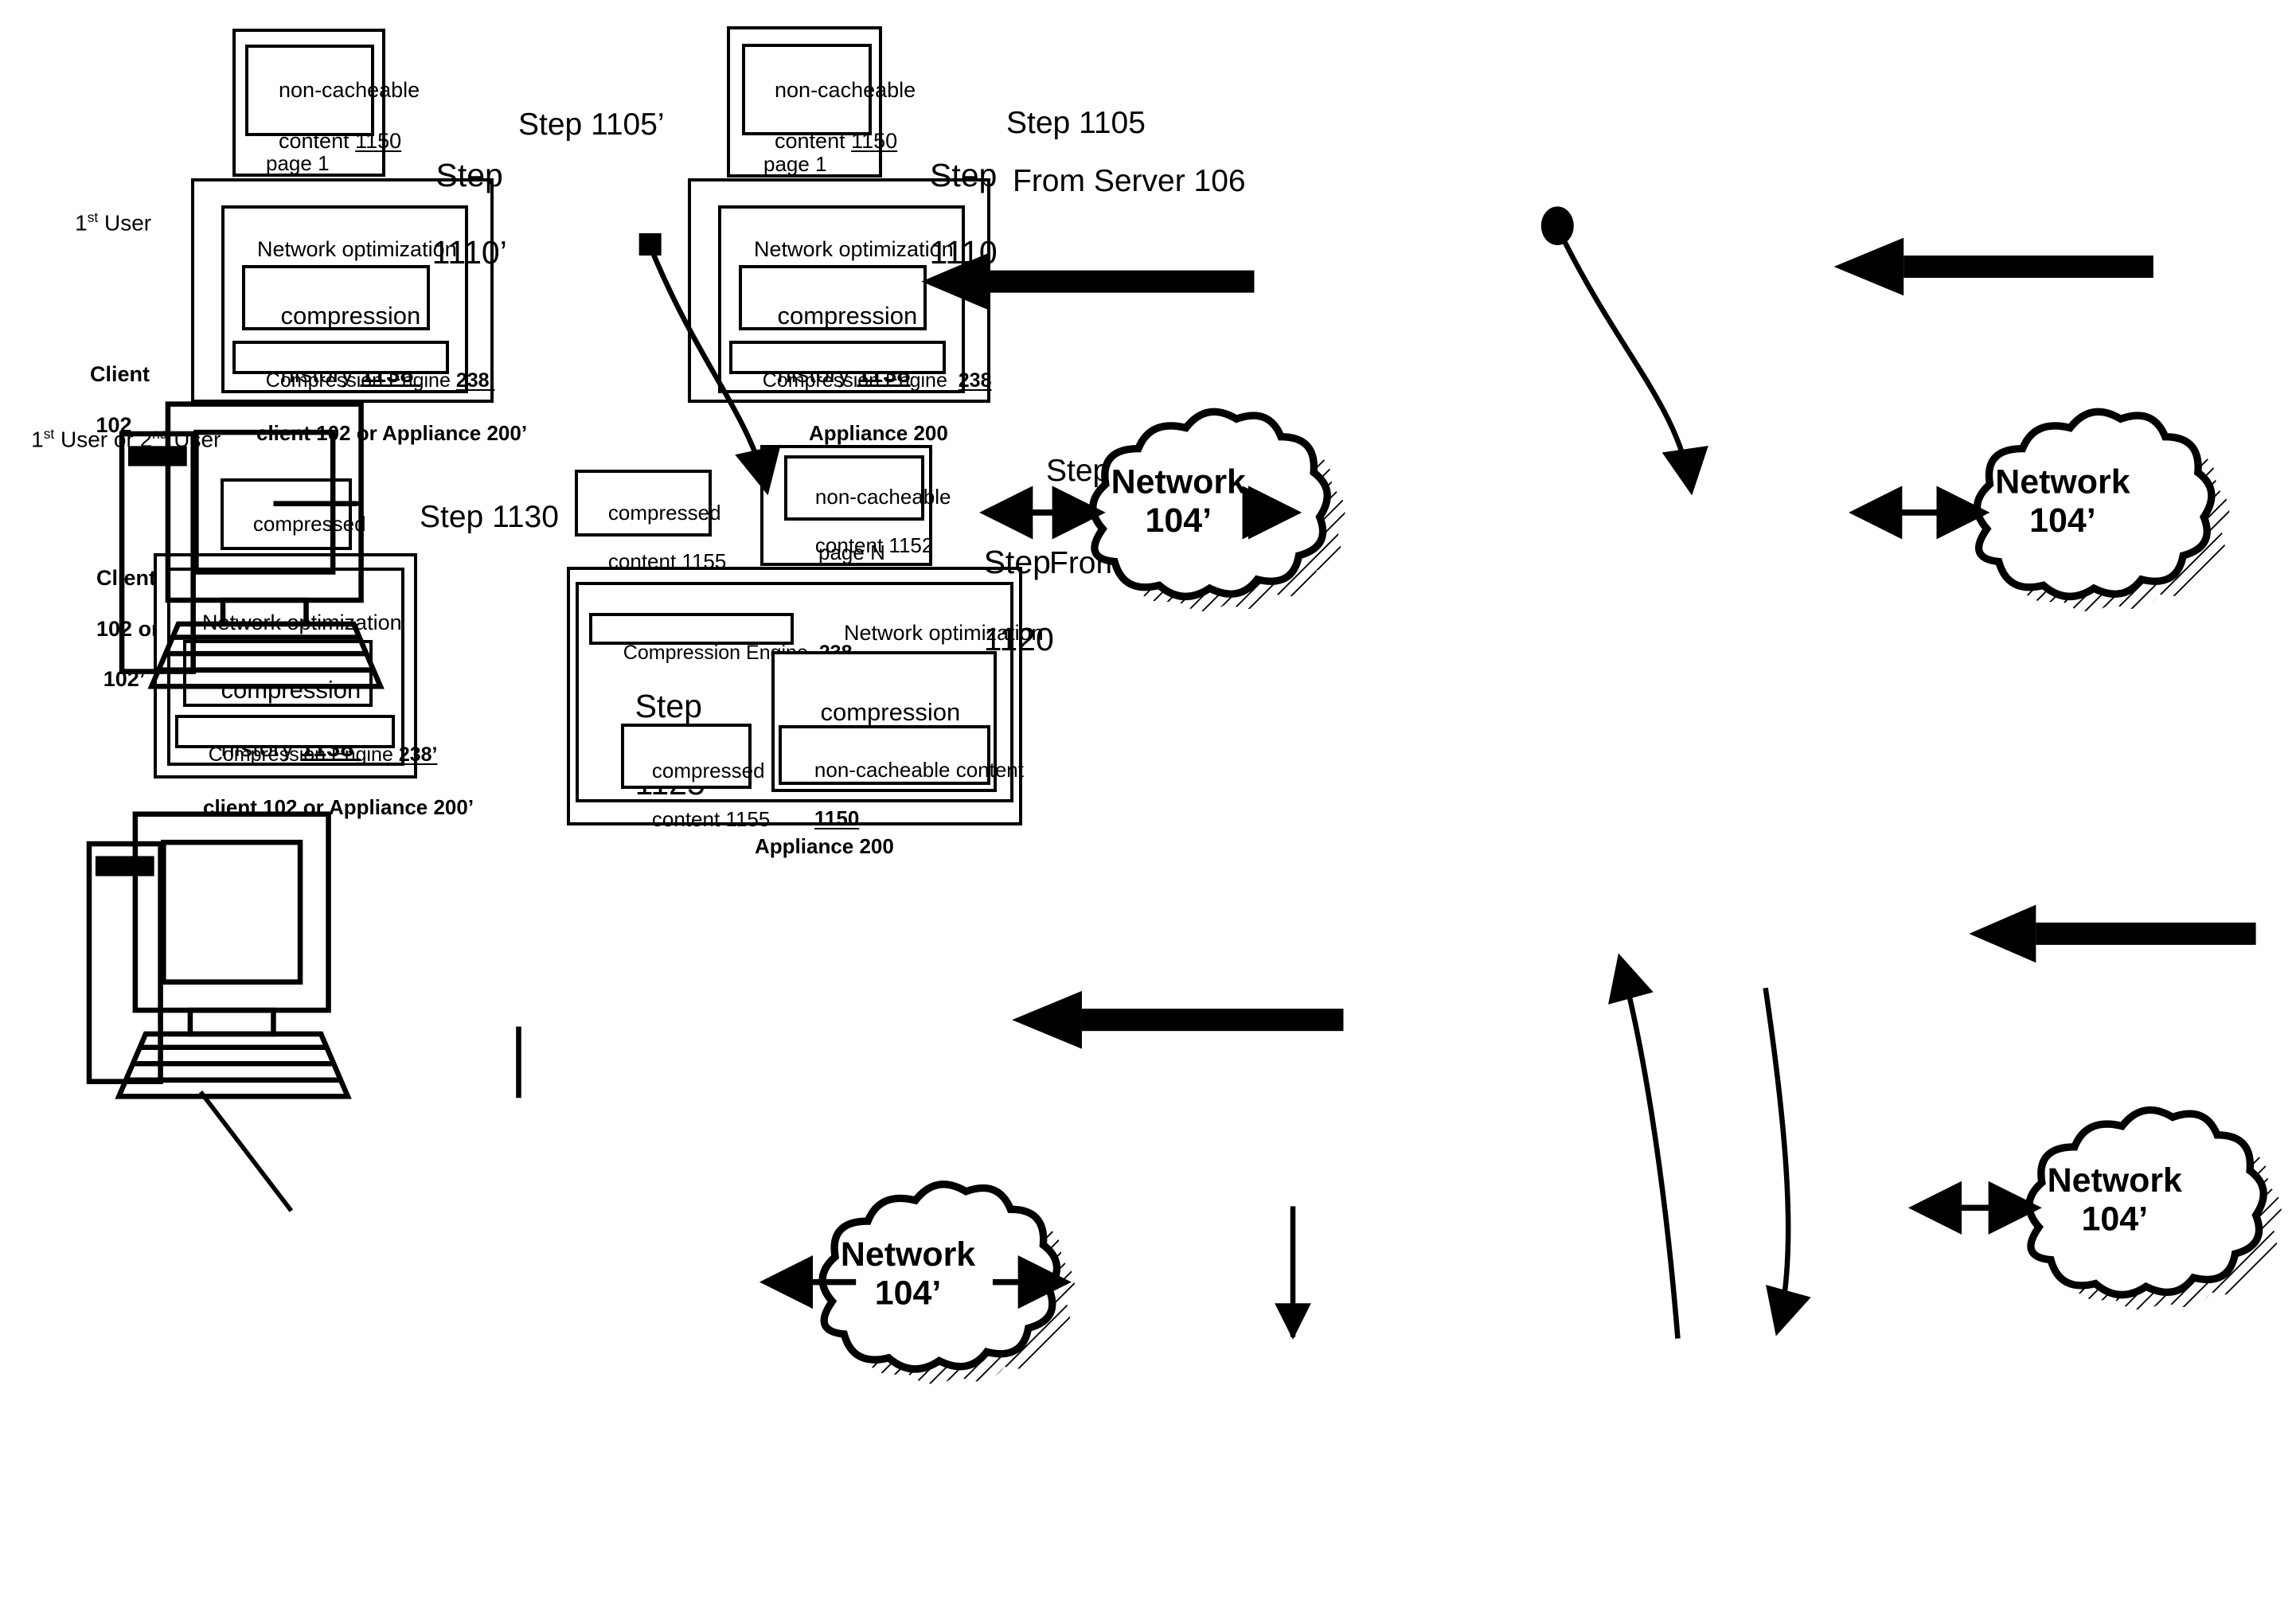 The height and width of the screenshot is (1600, 2296). Describe the element at coordinates (2062, 482) in the screenshot. I see `network-cloud-label-top-right: Network` at that location.